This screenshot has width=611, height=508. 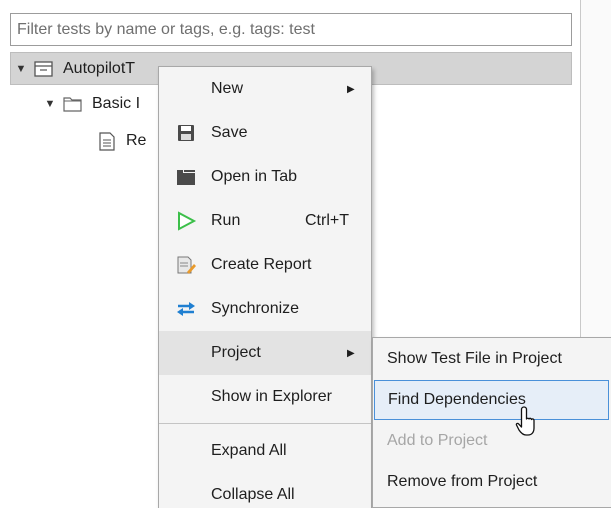 I want to click on open-tab-icon, so click(x=186, y=177).